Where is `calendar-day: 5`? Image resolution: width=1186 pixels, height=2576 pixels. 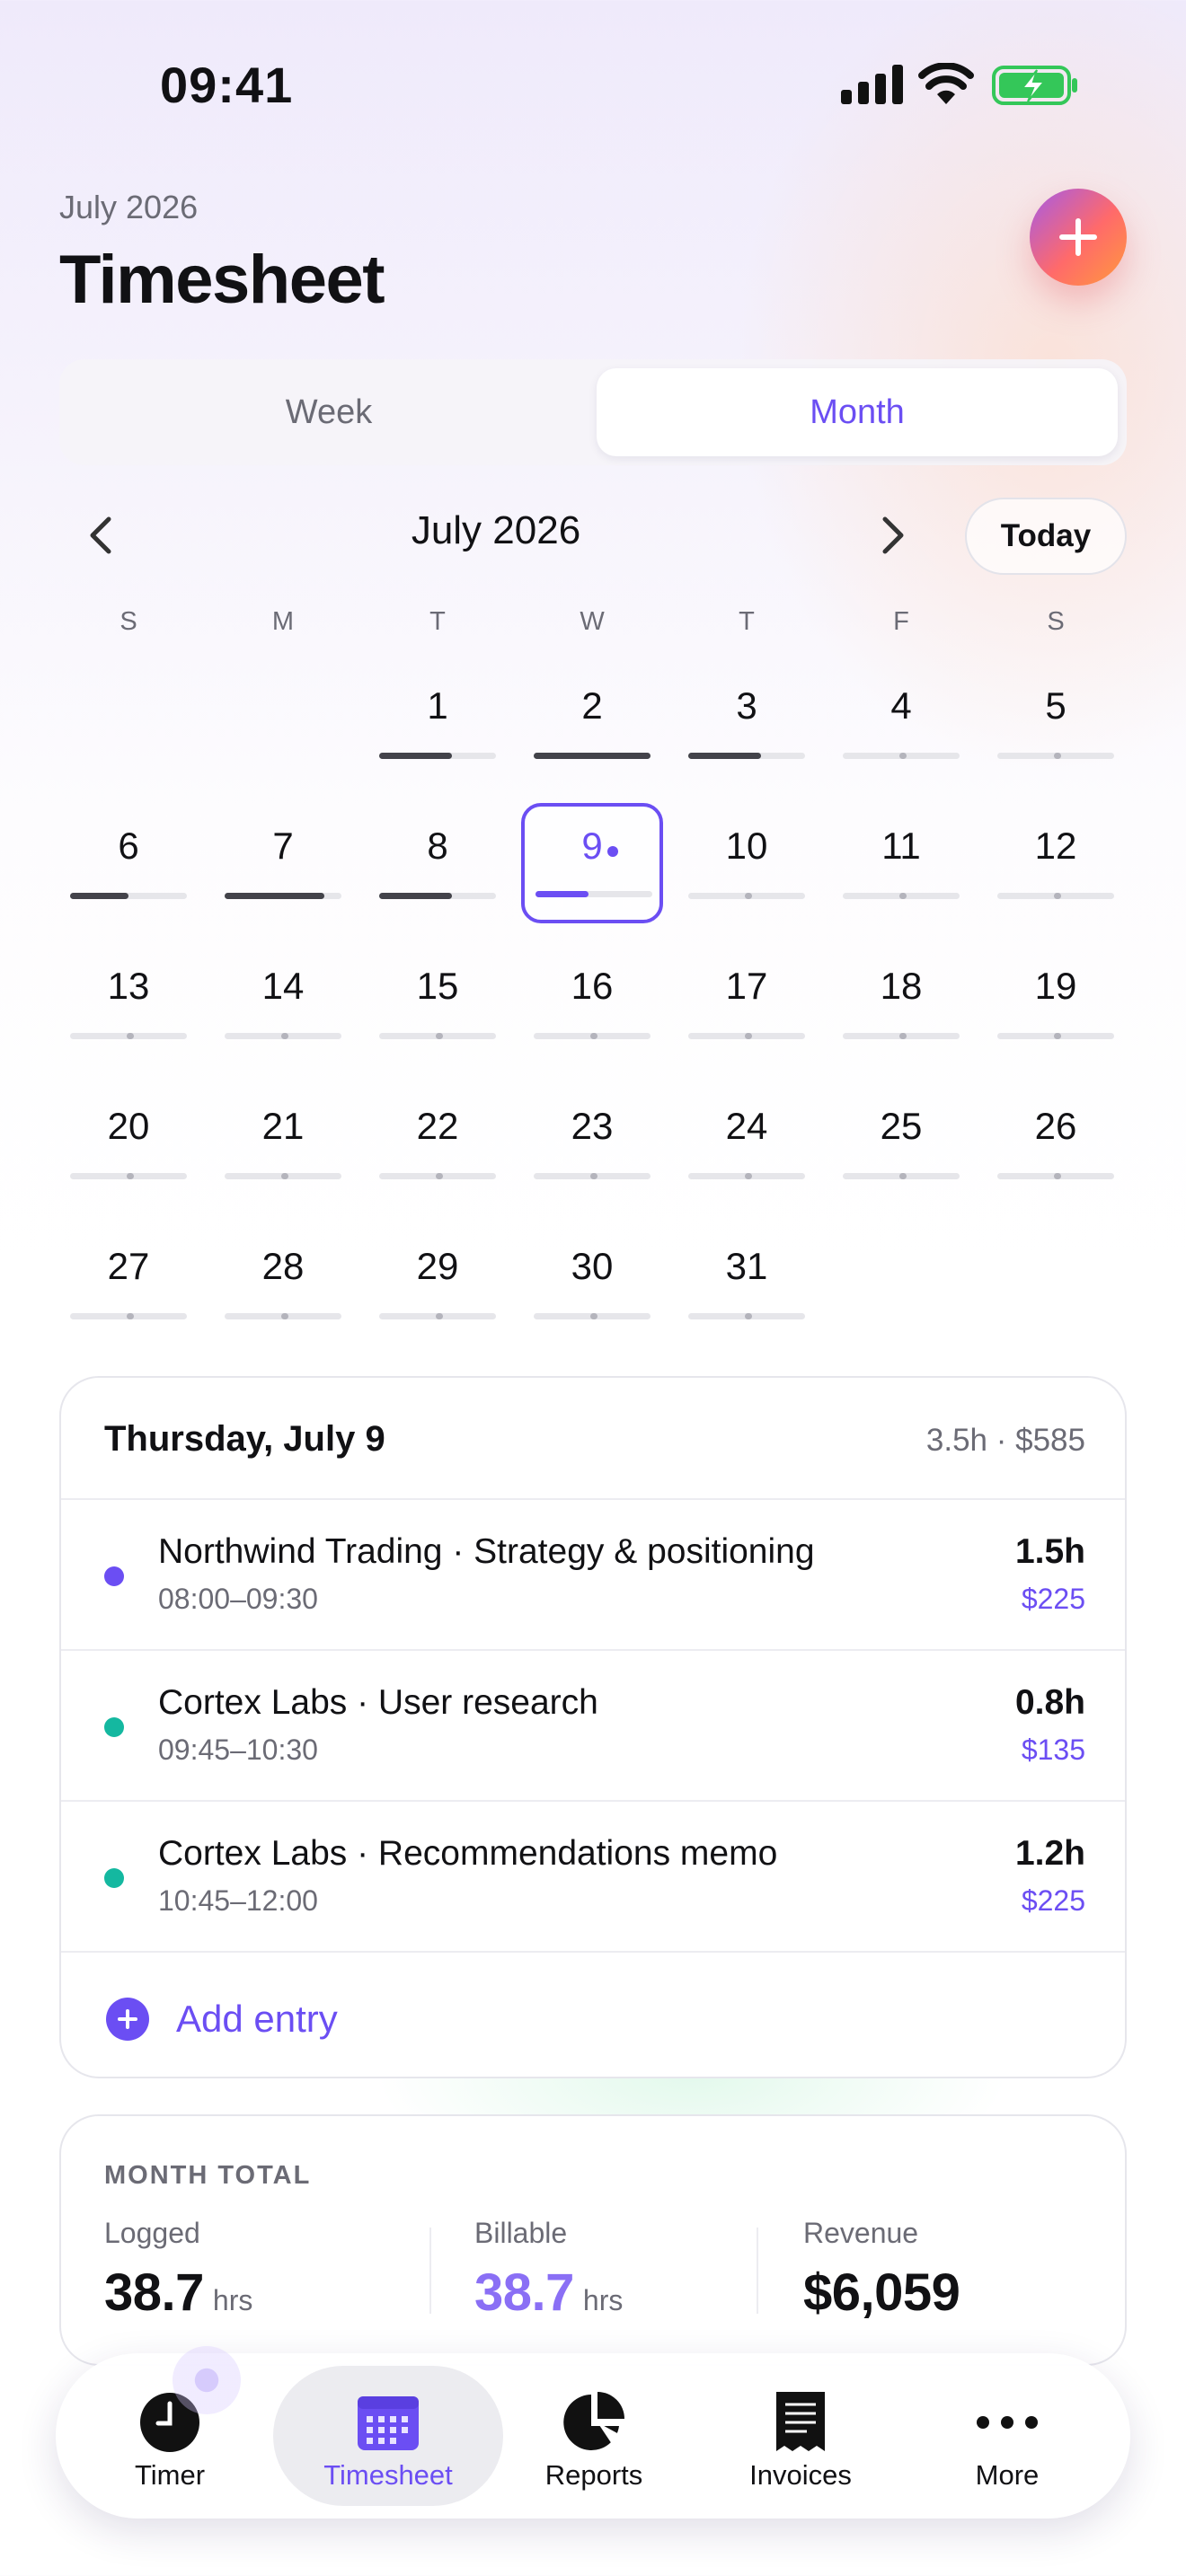
calendar-day: 5 is located at coordinates (1055, 723).